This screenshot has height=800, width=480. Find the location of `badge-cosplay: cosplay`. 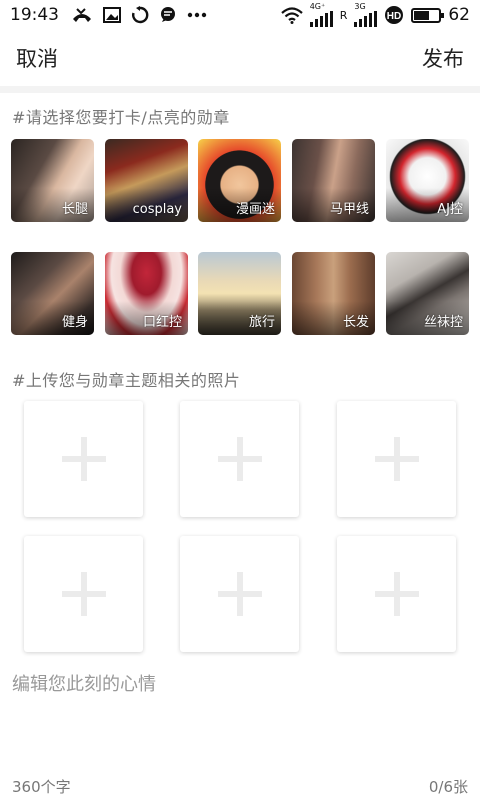

badge-cosplay: cosplay is located at coordinates (146, 180).